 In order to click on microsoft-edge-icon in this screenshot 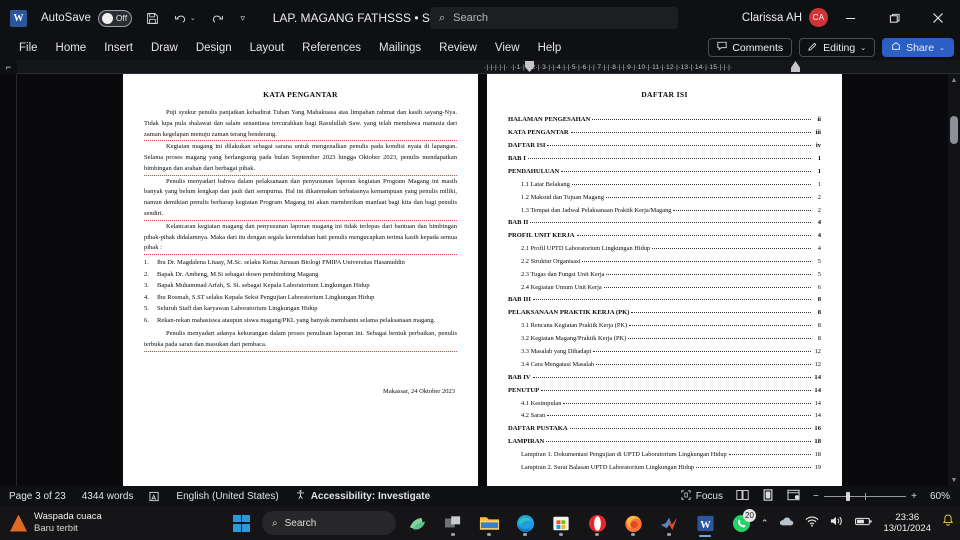, I will do `click(525, 523)`.